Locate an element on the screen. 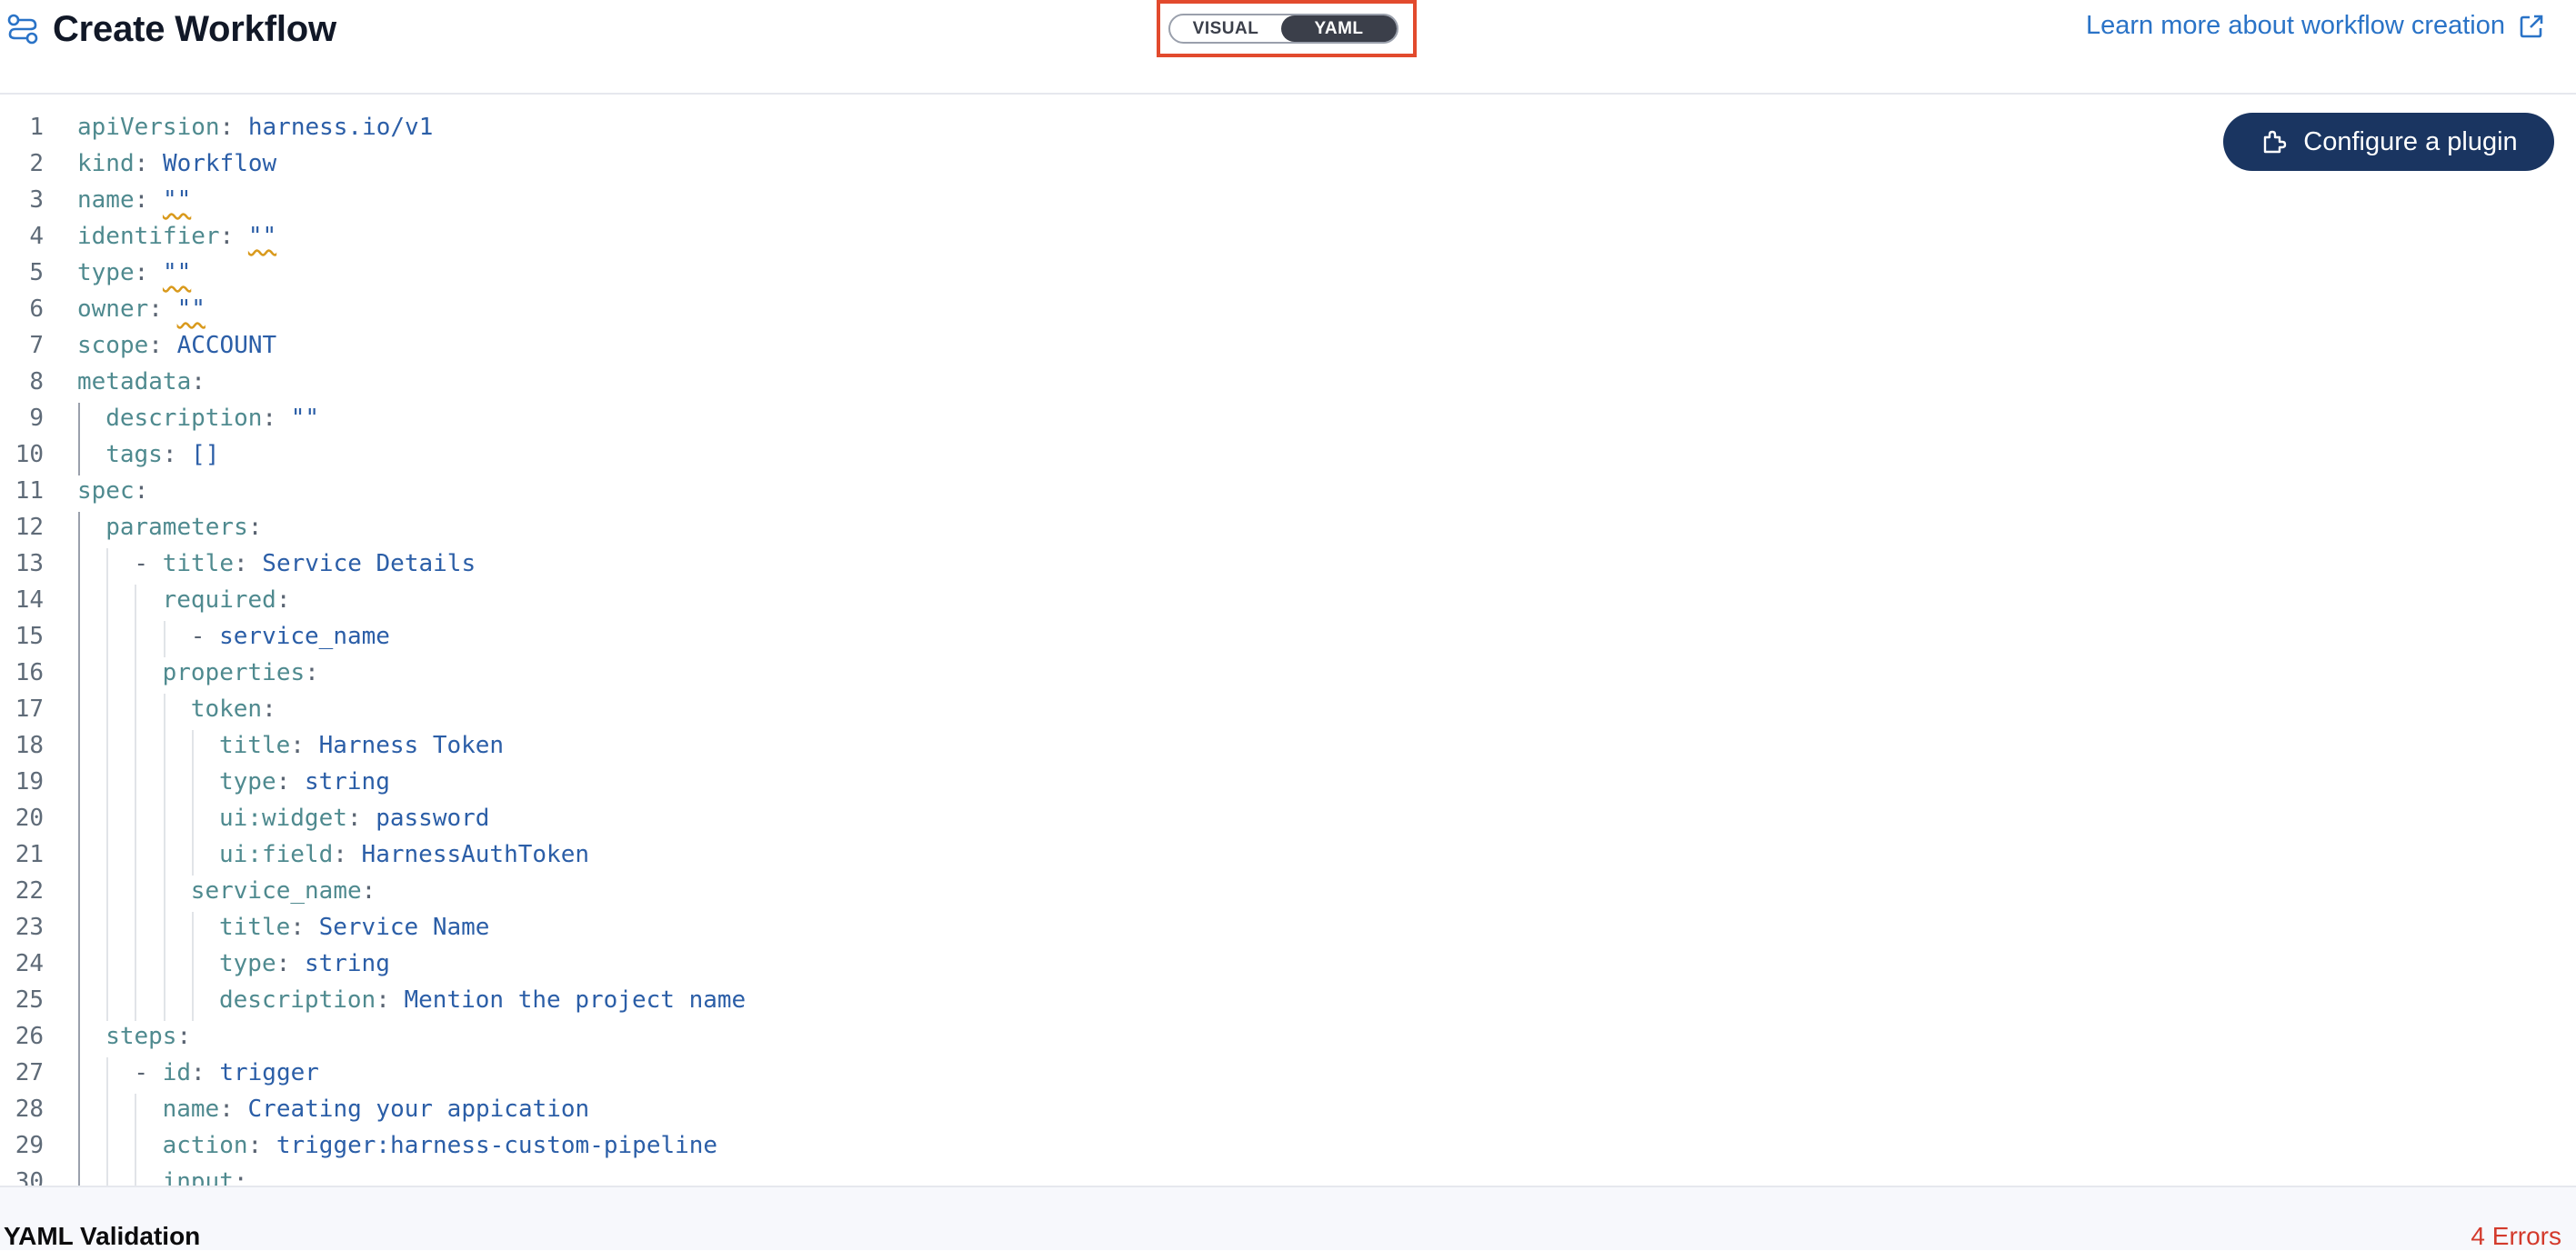  code-line: identifier: "" is located at coordinates (176, 236).